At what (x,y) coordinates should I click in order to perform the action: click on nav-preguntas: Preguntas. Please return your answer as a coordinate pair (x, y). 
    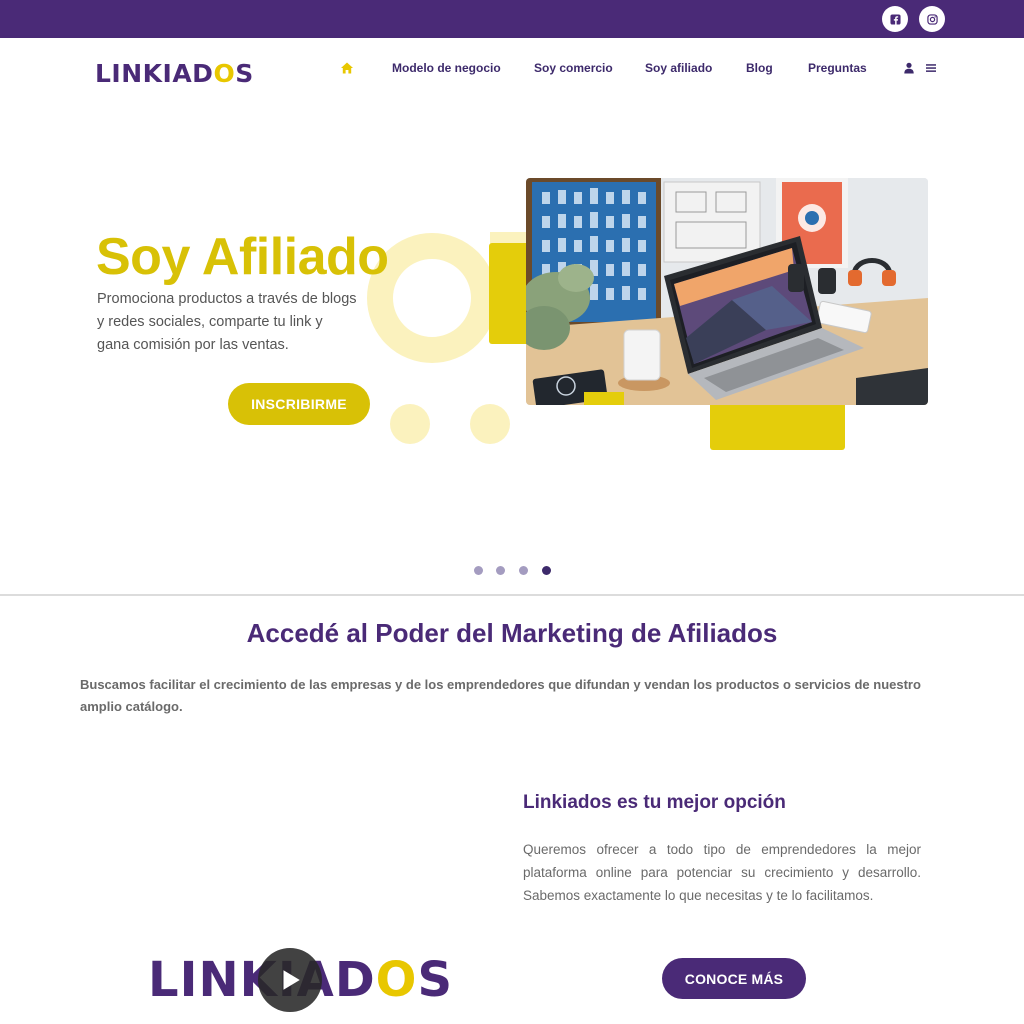
    Looking at the image, I should click on (837, 68).